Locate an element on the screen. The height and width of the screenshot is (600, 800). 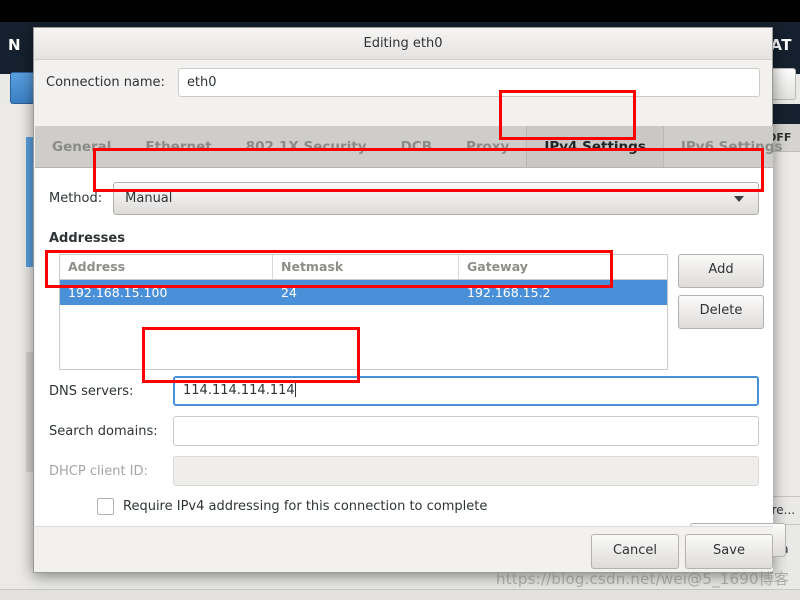
dns-servers-label: DNS servers: is located at coordinates (91, 391).